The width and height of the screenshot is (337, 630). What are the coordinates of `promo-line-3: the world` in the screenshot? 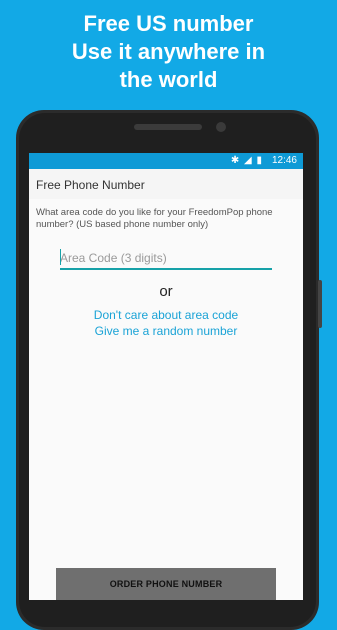 It's located at (168, 79).